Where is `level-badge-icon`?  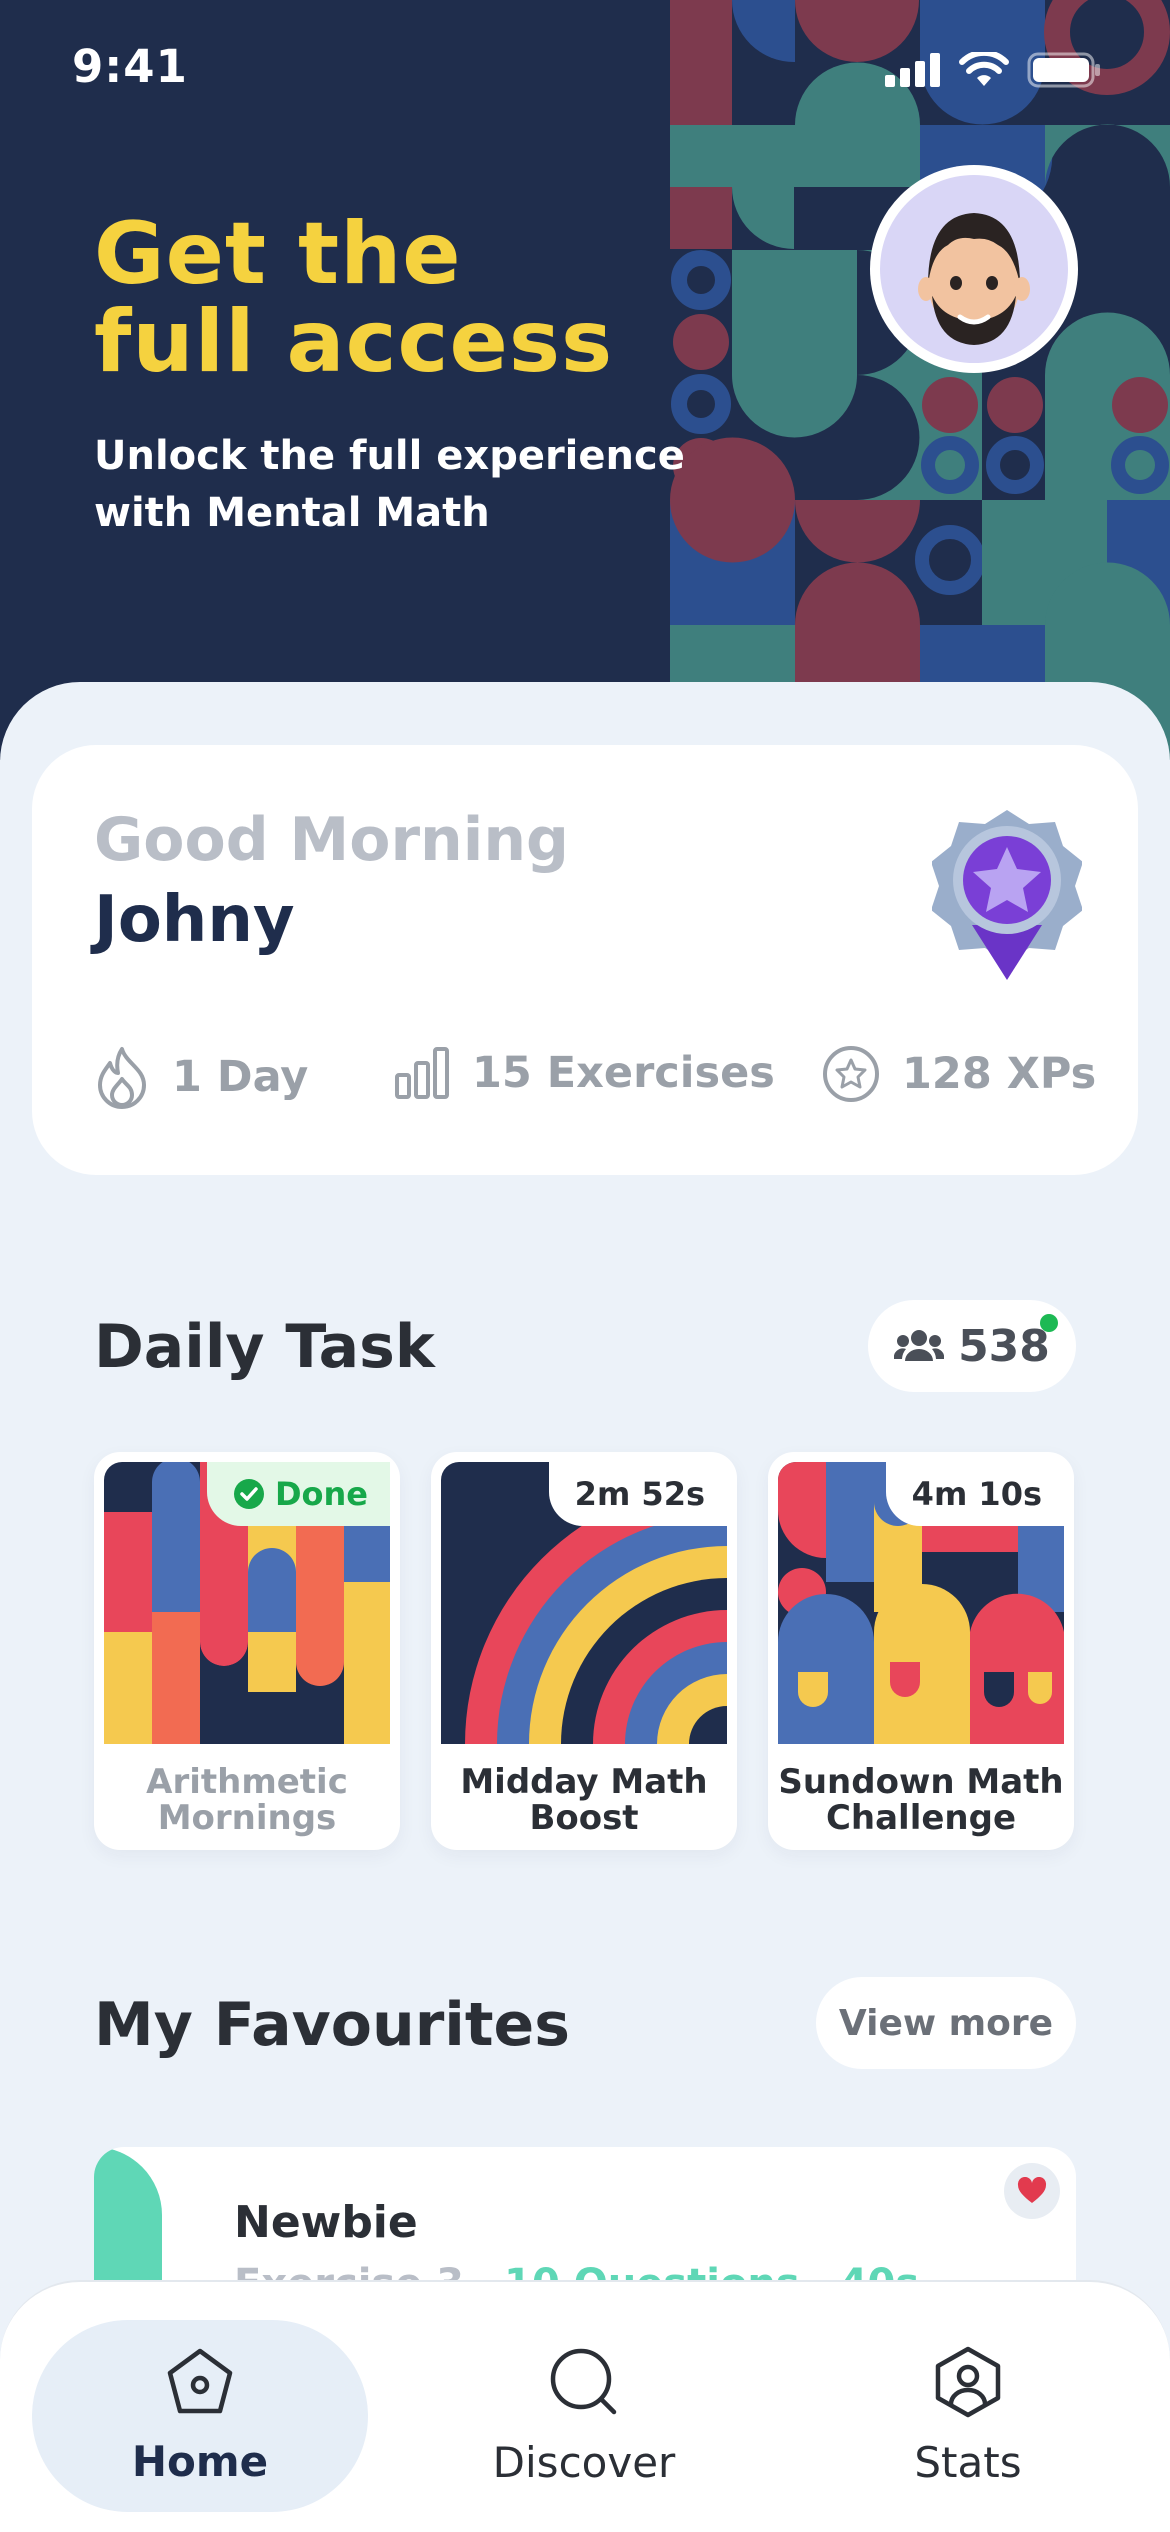 level-badge-icon is located at coordinates (1007, 895).